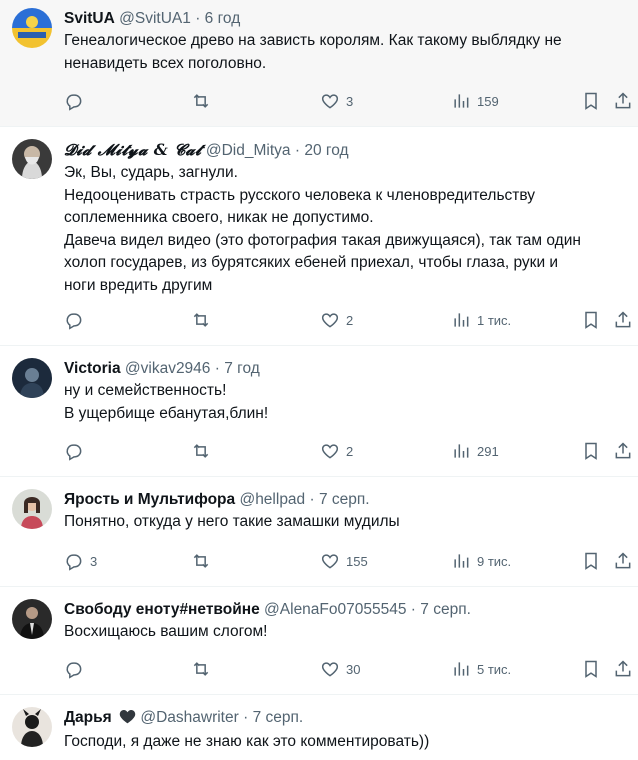  I want to click on author-name: Дарья, so click(88, 717).